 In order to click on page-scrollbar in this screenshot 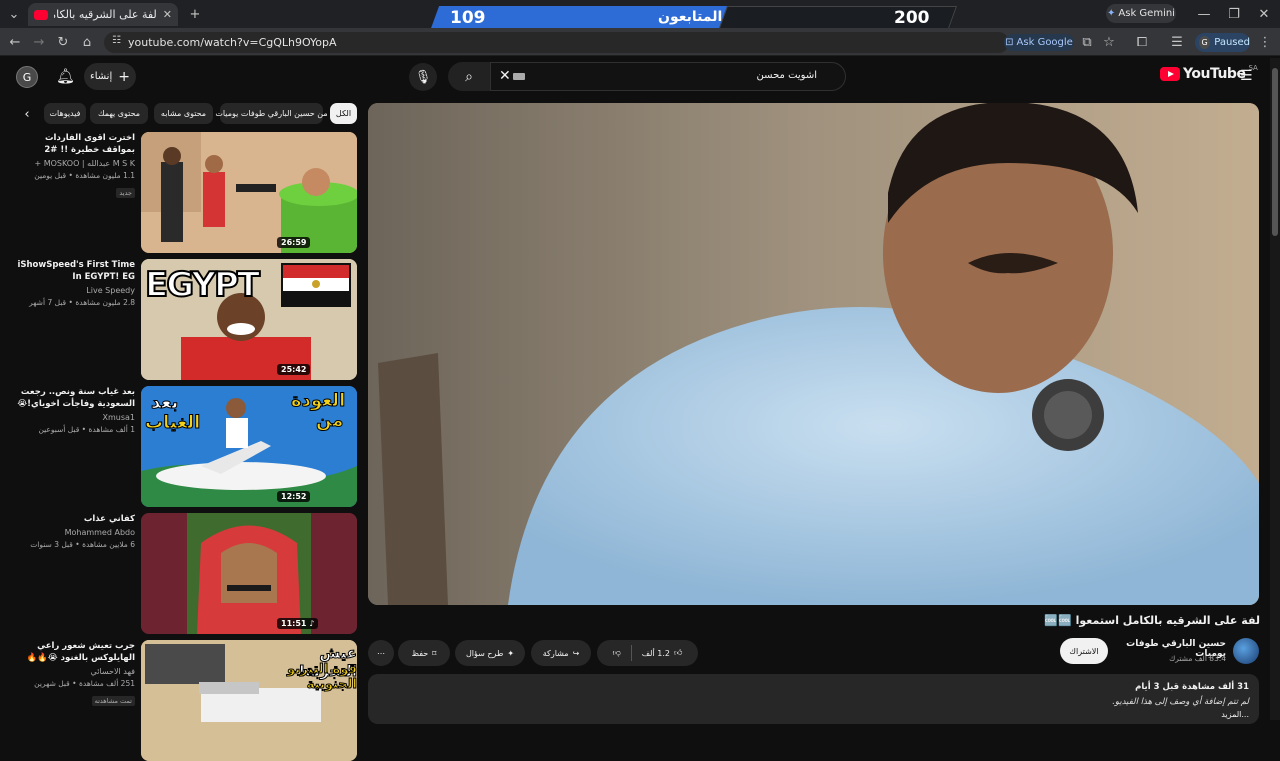, I will do `click(1275, 389)`.